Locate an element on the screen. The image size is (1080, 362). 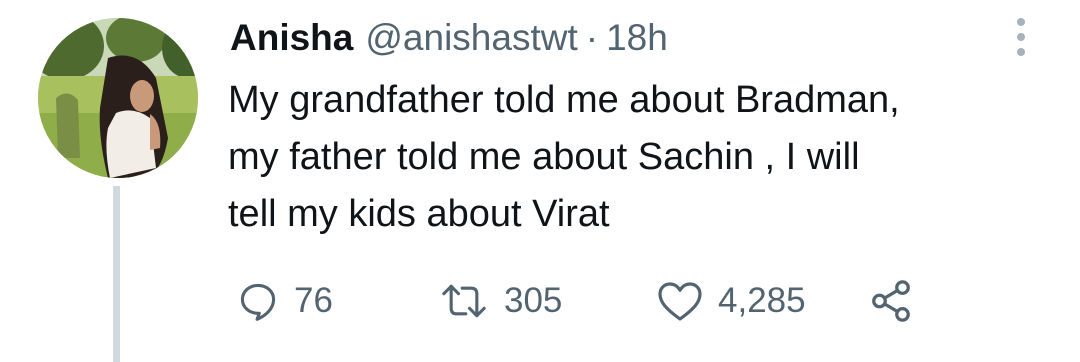
author-handle: @anishastwt is located at coordinates (471, 38).